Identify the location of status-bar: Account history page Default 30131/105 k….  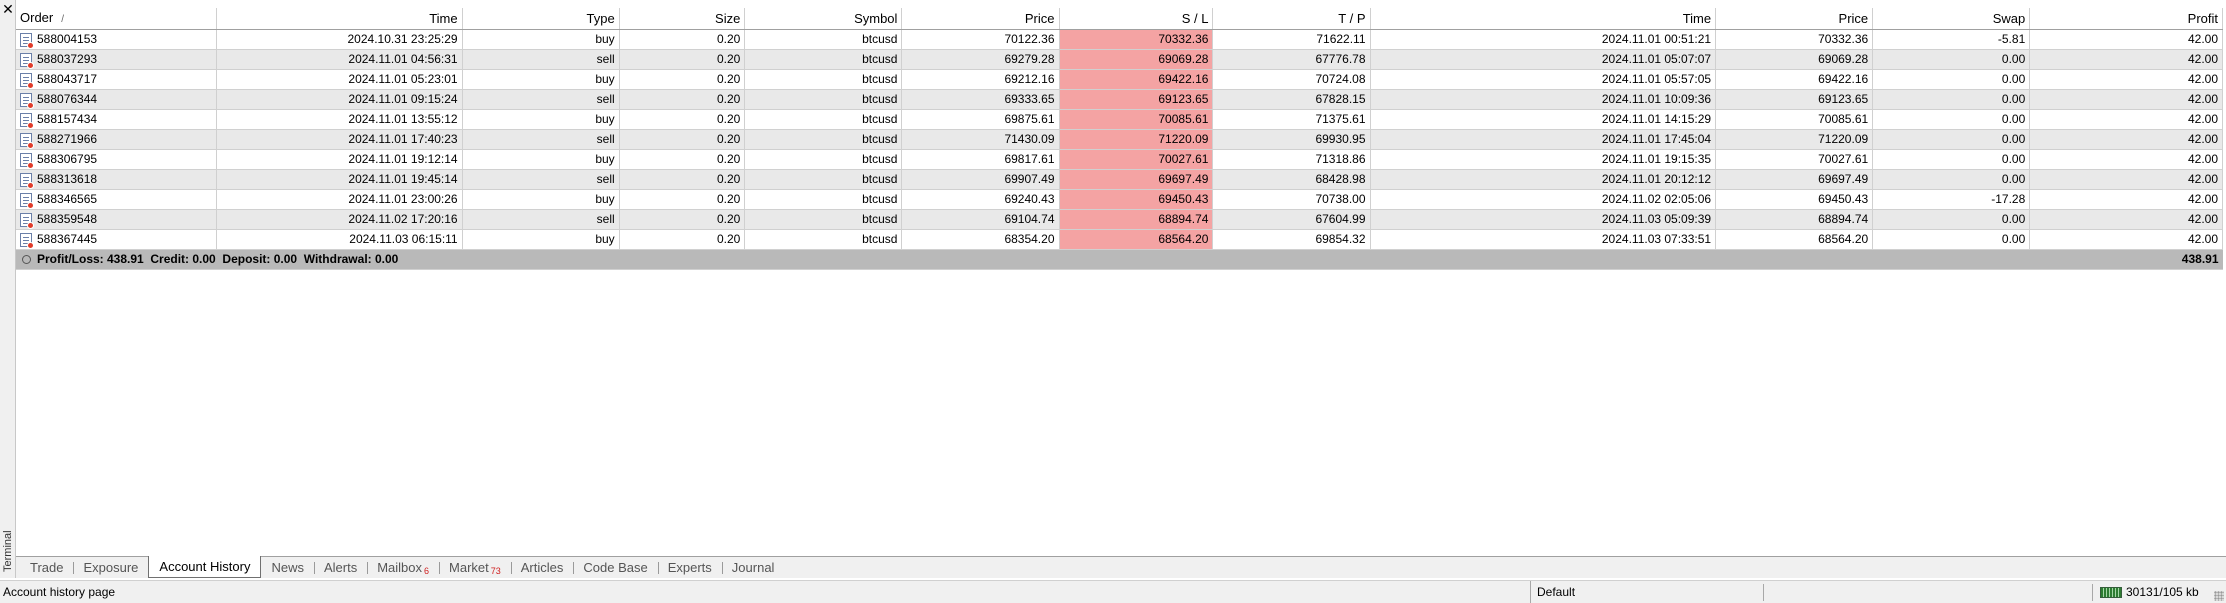
(1113, 591).